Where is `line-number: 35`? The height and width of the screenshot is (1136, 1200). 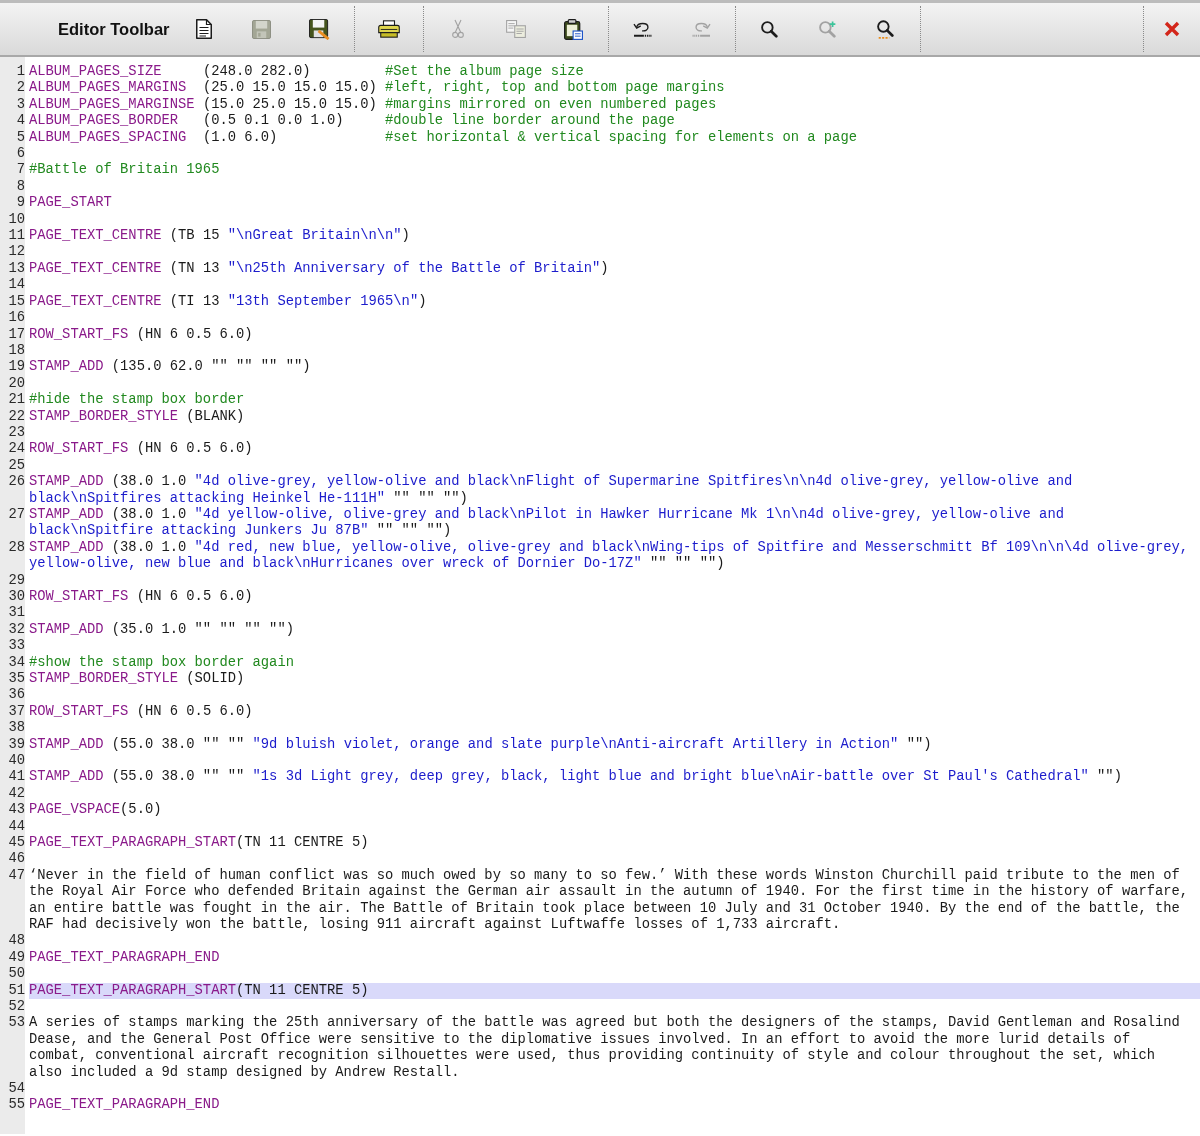 line-number: 35 is located at coordinates (16, 678).